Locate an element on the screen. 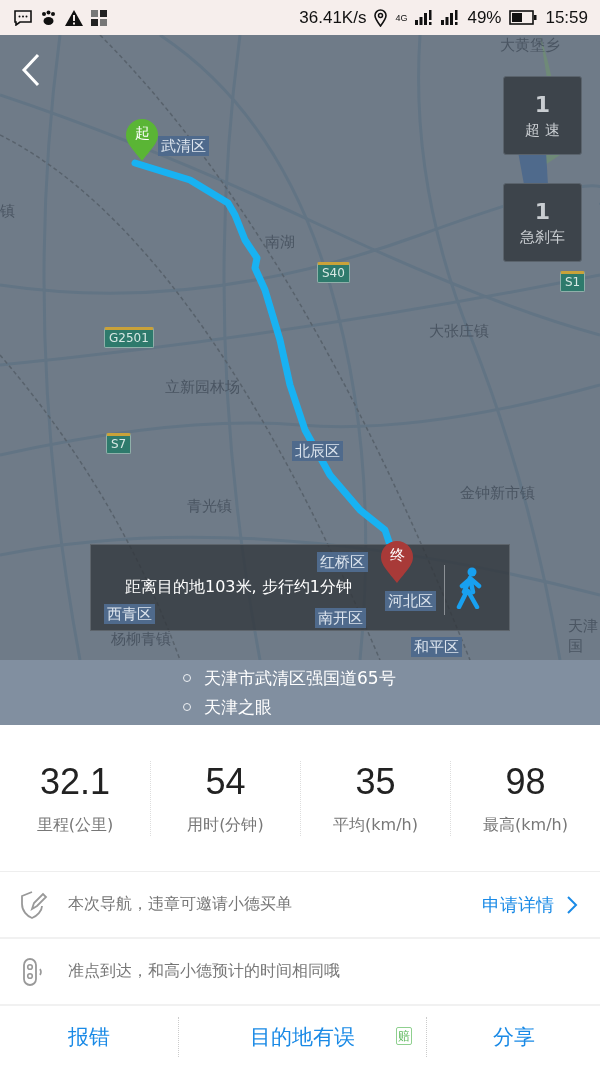 This screenshot has width=600, height=1067. message-icon is located at coordinates (23, 17).